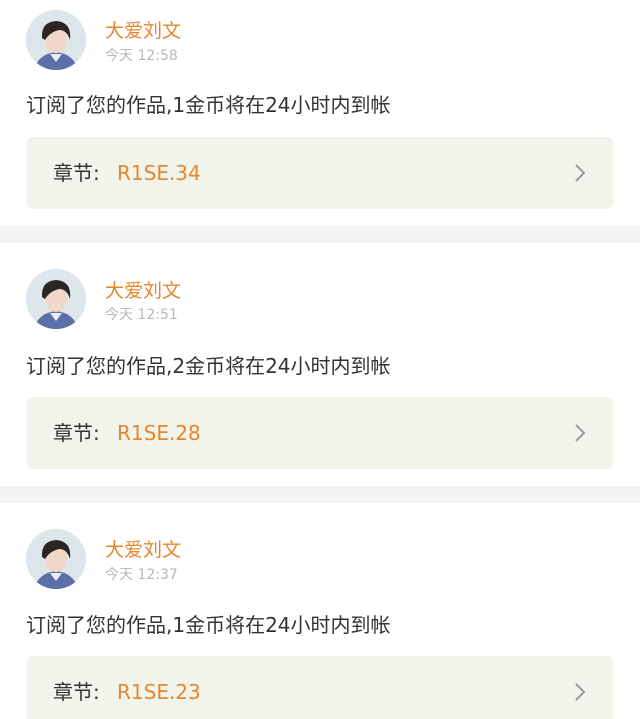 This screenshot has height=719, width=640. Describe the element at coordinates (141, 56) in the screenshot. I see `timestamp: 今天 12:58` at that location.